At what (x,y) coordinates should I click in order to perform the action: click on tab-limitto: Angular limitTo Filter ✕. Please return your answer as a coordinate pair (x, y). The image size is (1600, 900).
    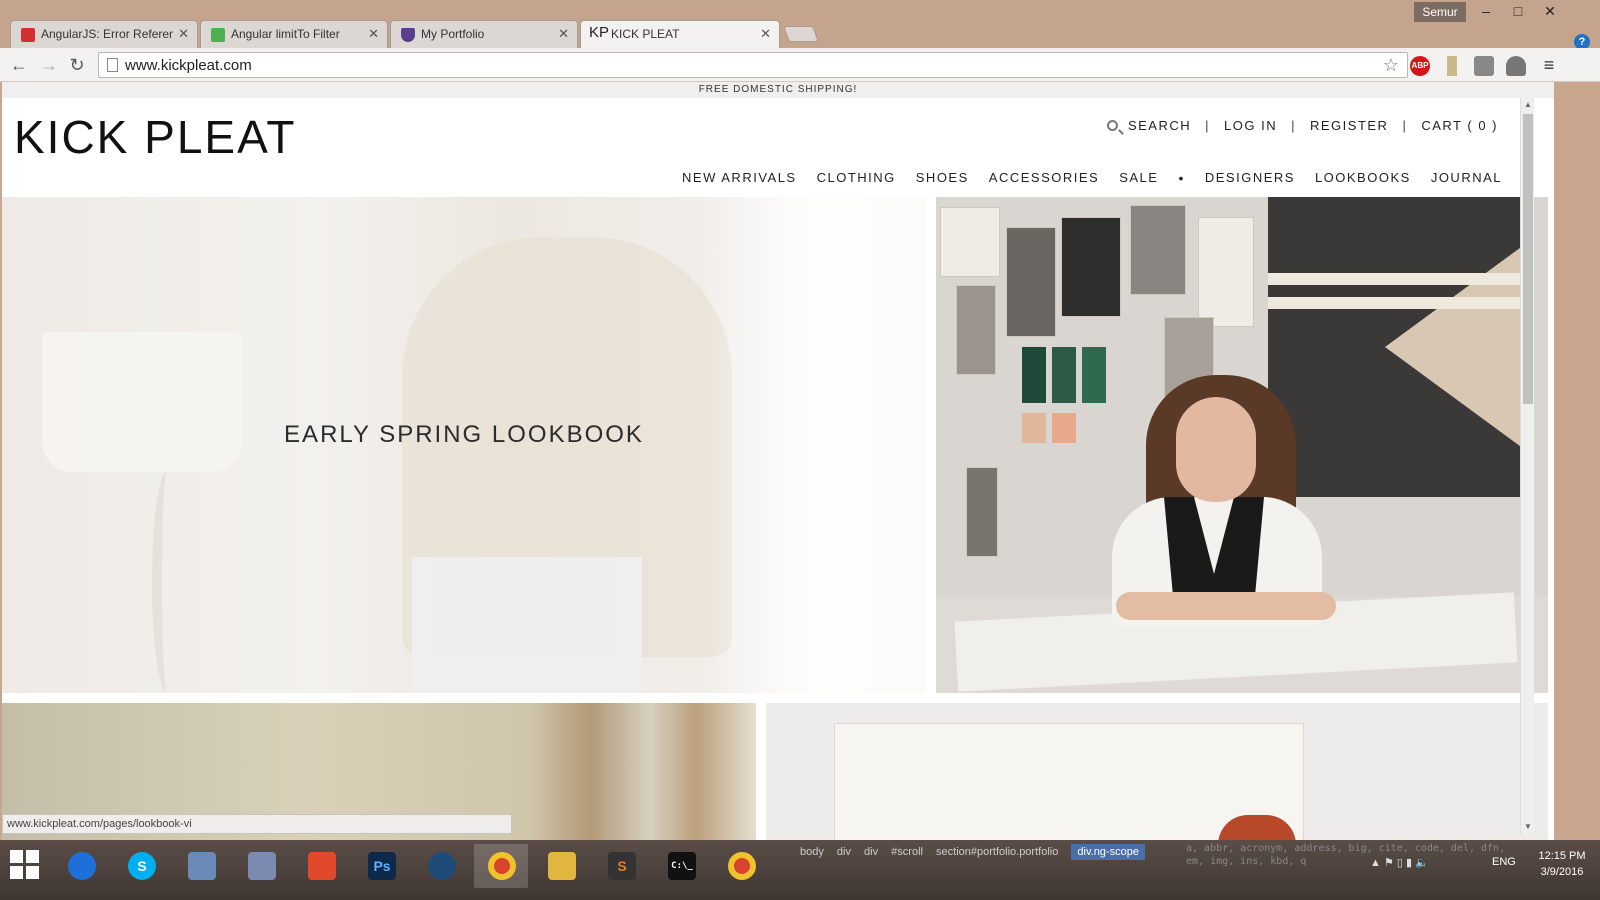
    Looking at the image, I should click on (294, 34).